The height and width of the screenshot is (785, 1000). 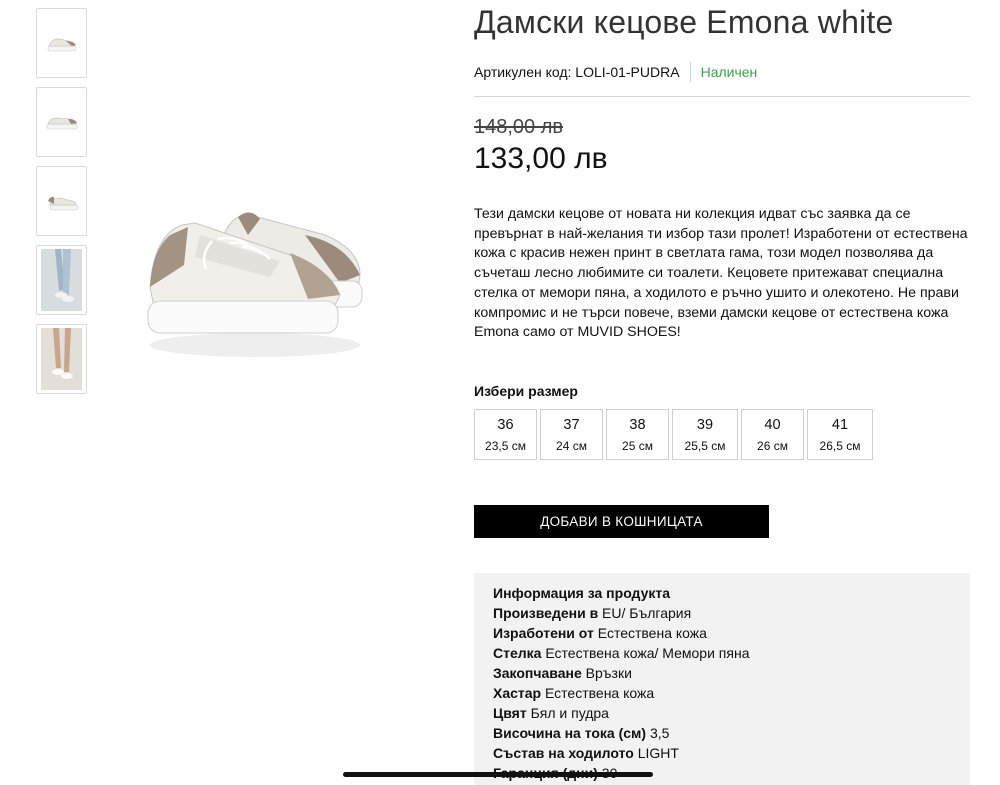 I want to click on info-value: Естествена кожа/ Мемори пяна, so click(x=645, y=653).